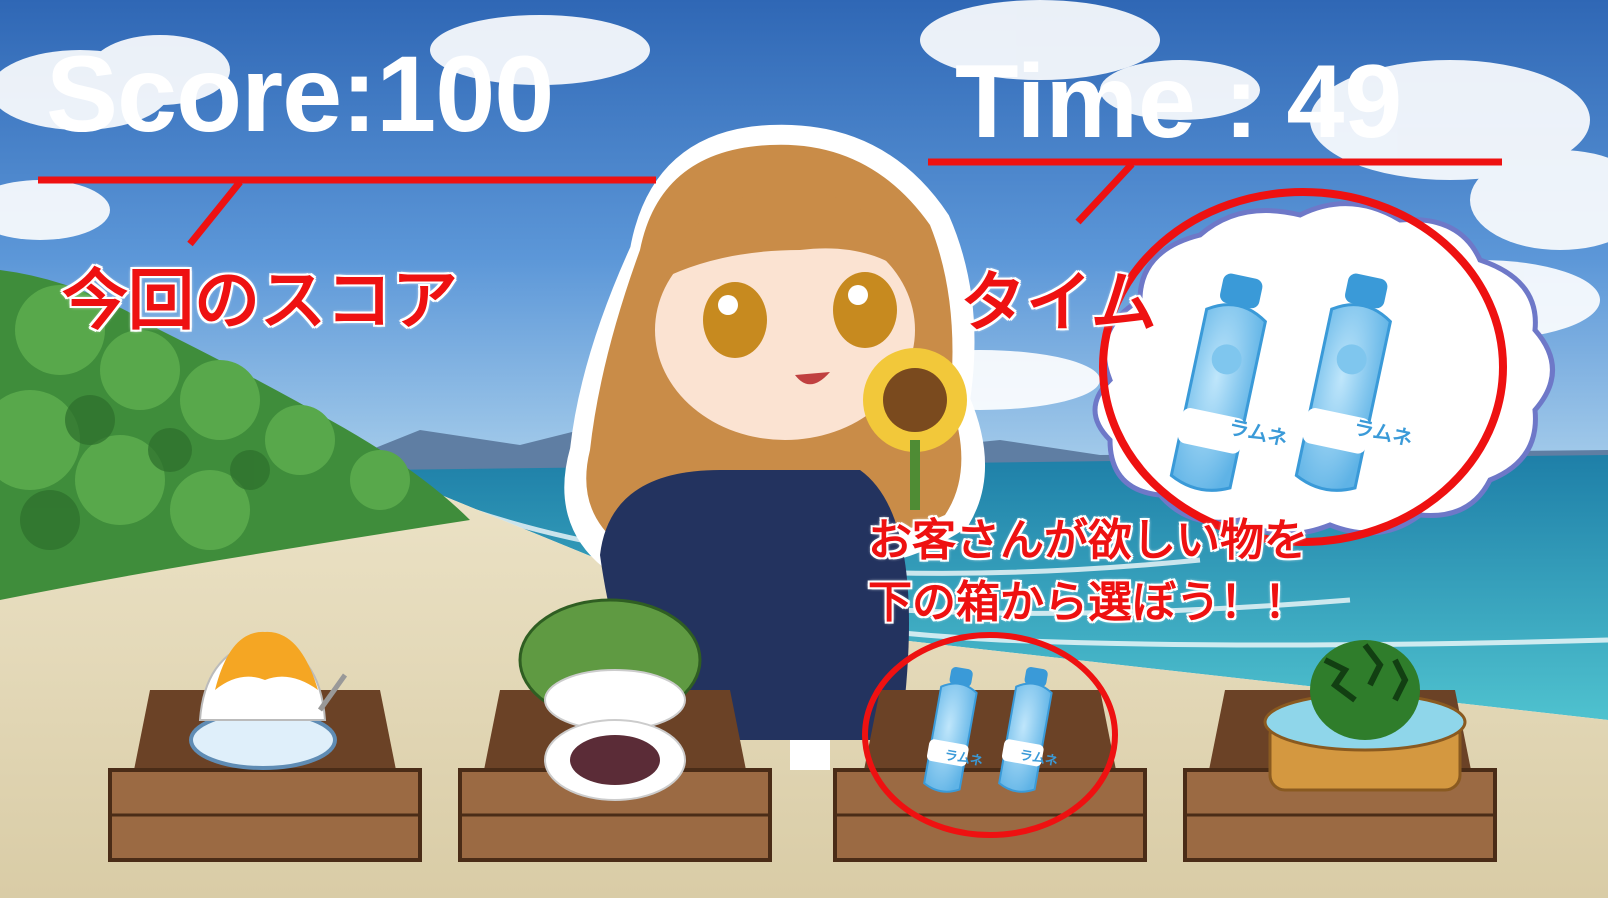  I want to click on instruction-line-2: 下の箱から選ぼう！！, so click(1088, 602).